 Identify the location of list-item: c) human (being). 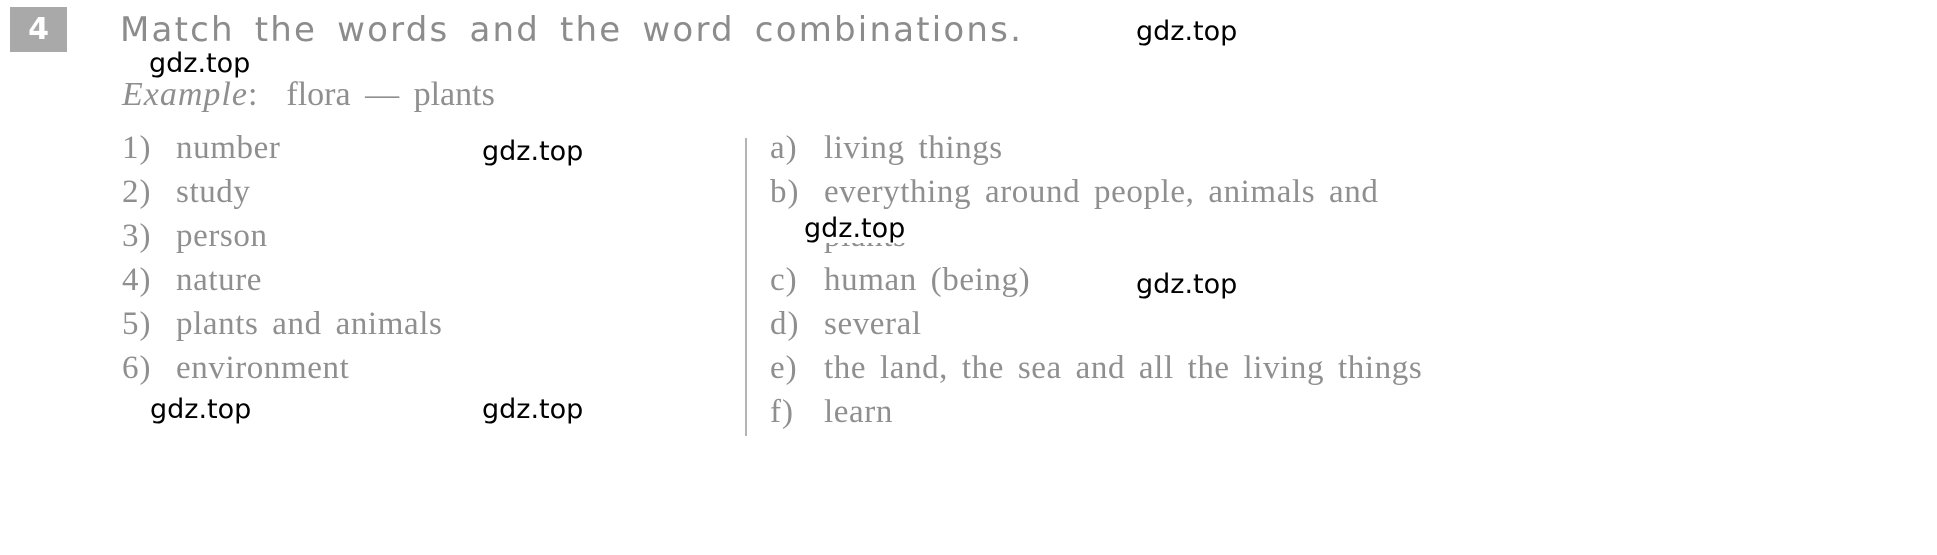
(1350, 284).